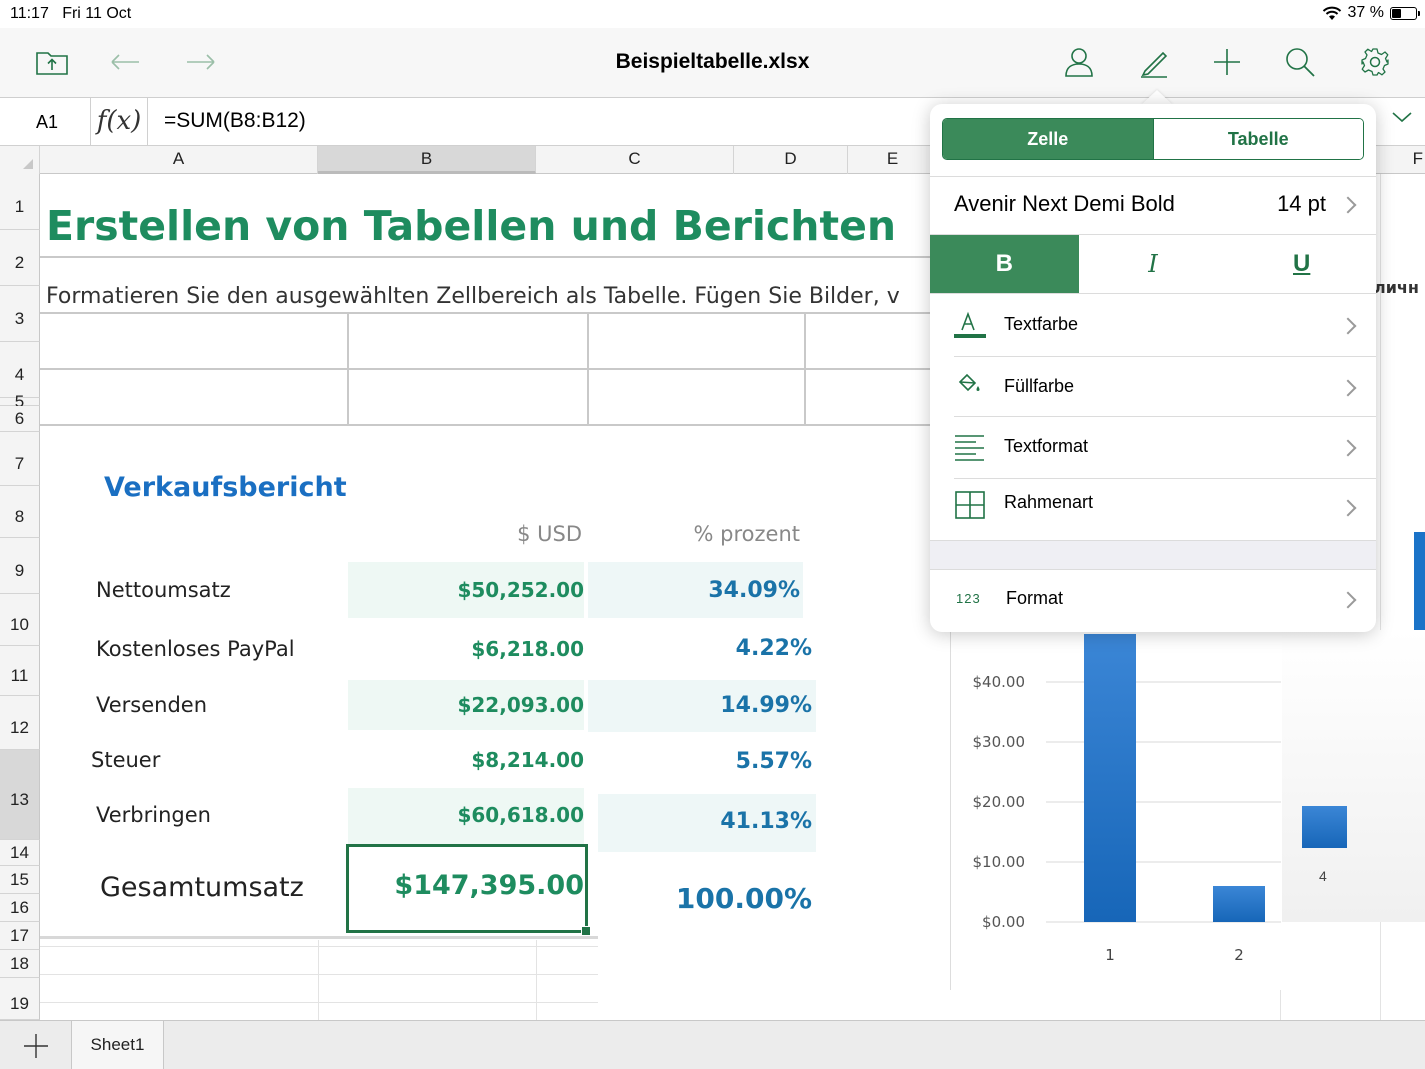  I want to click on row-header-11: 11, so click(20, 671).